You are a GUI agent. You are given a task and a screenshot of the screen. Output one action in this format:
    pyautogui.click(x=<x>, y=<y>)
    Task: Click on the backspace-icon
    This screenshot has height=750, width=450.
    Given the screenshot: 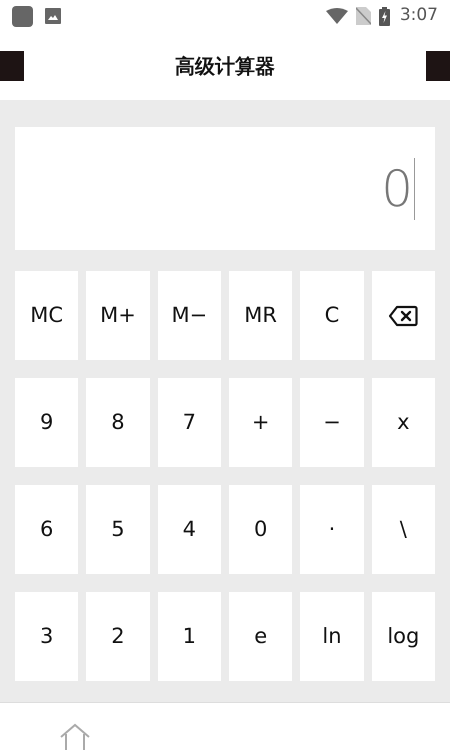 What is the action you would take?
    pyautogui.click(x=403, y=315)
    